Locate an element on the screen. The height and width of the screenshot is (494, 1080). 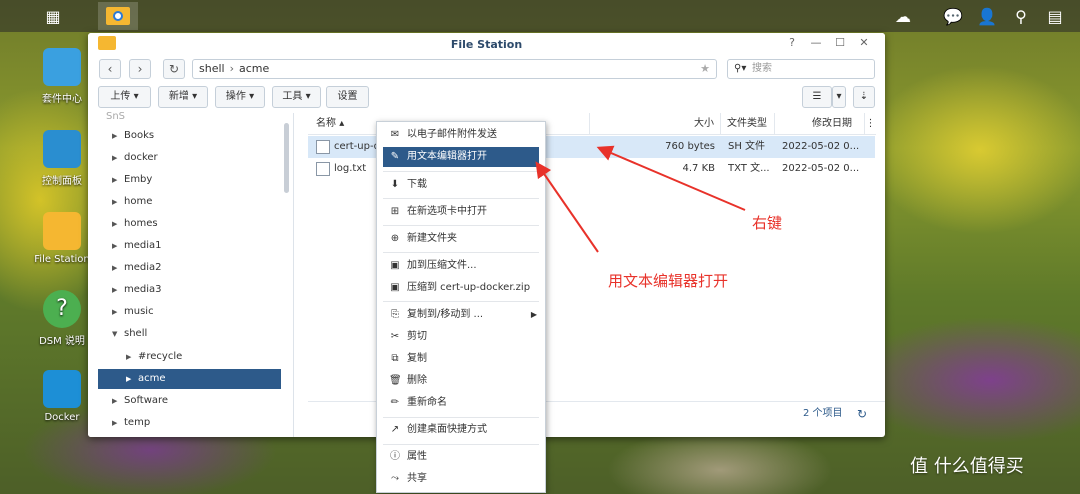
annotation-arrows is located at coordinates (640, 199).